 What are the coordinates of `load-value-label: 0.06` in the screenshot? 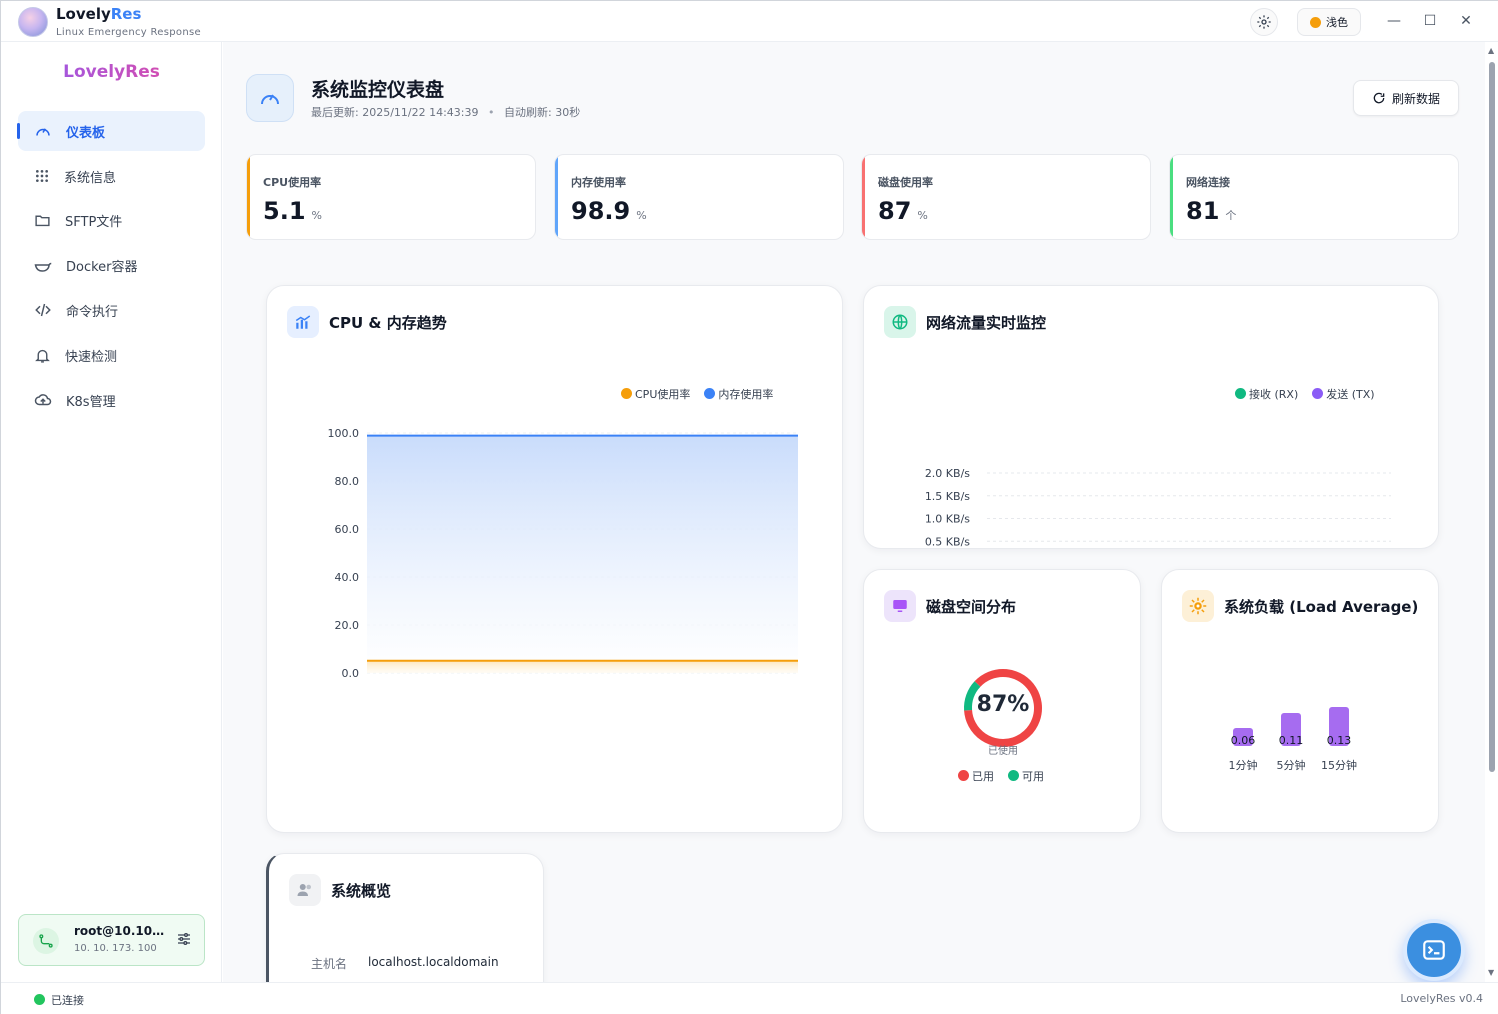 It's located at (1243, 740).